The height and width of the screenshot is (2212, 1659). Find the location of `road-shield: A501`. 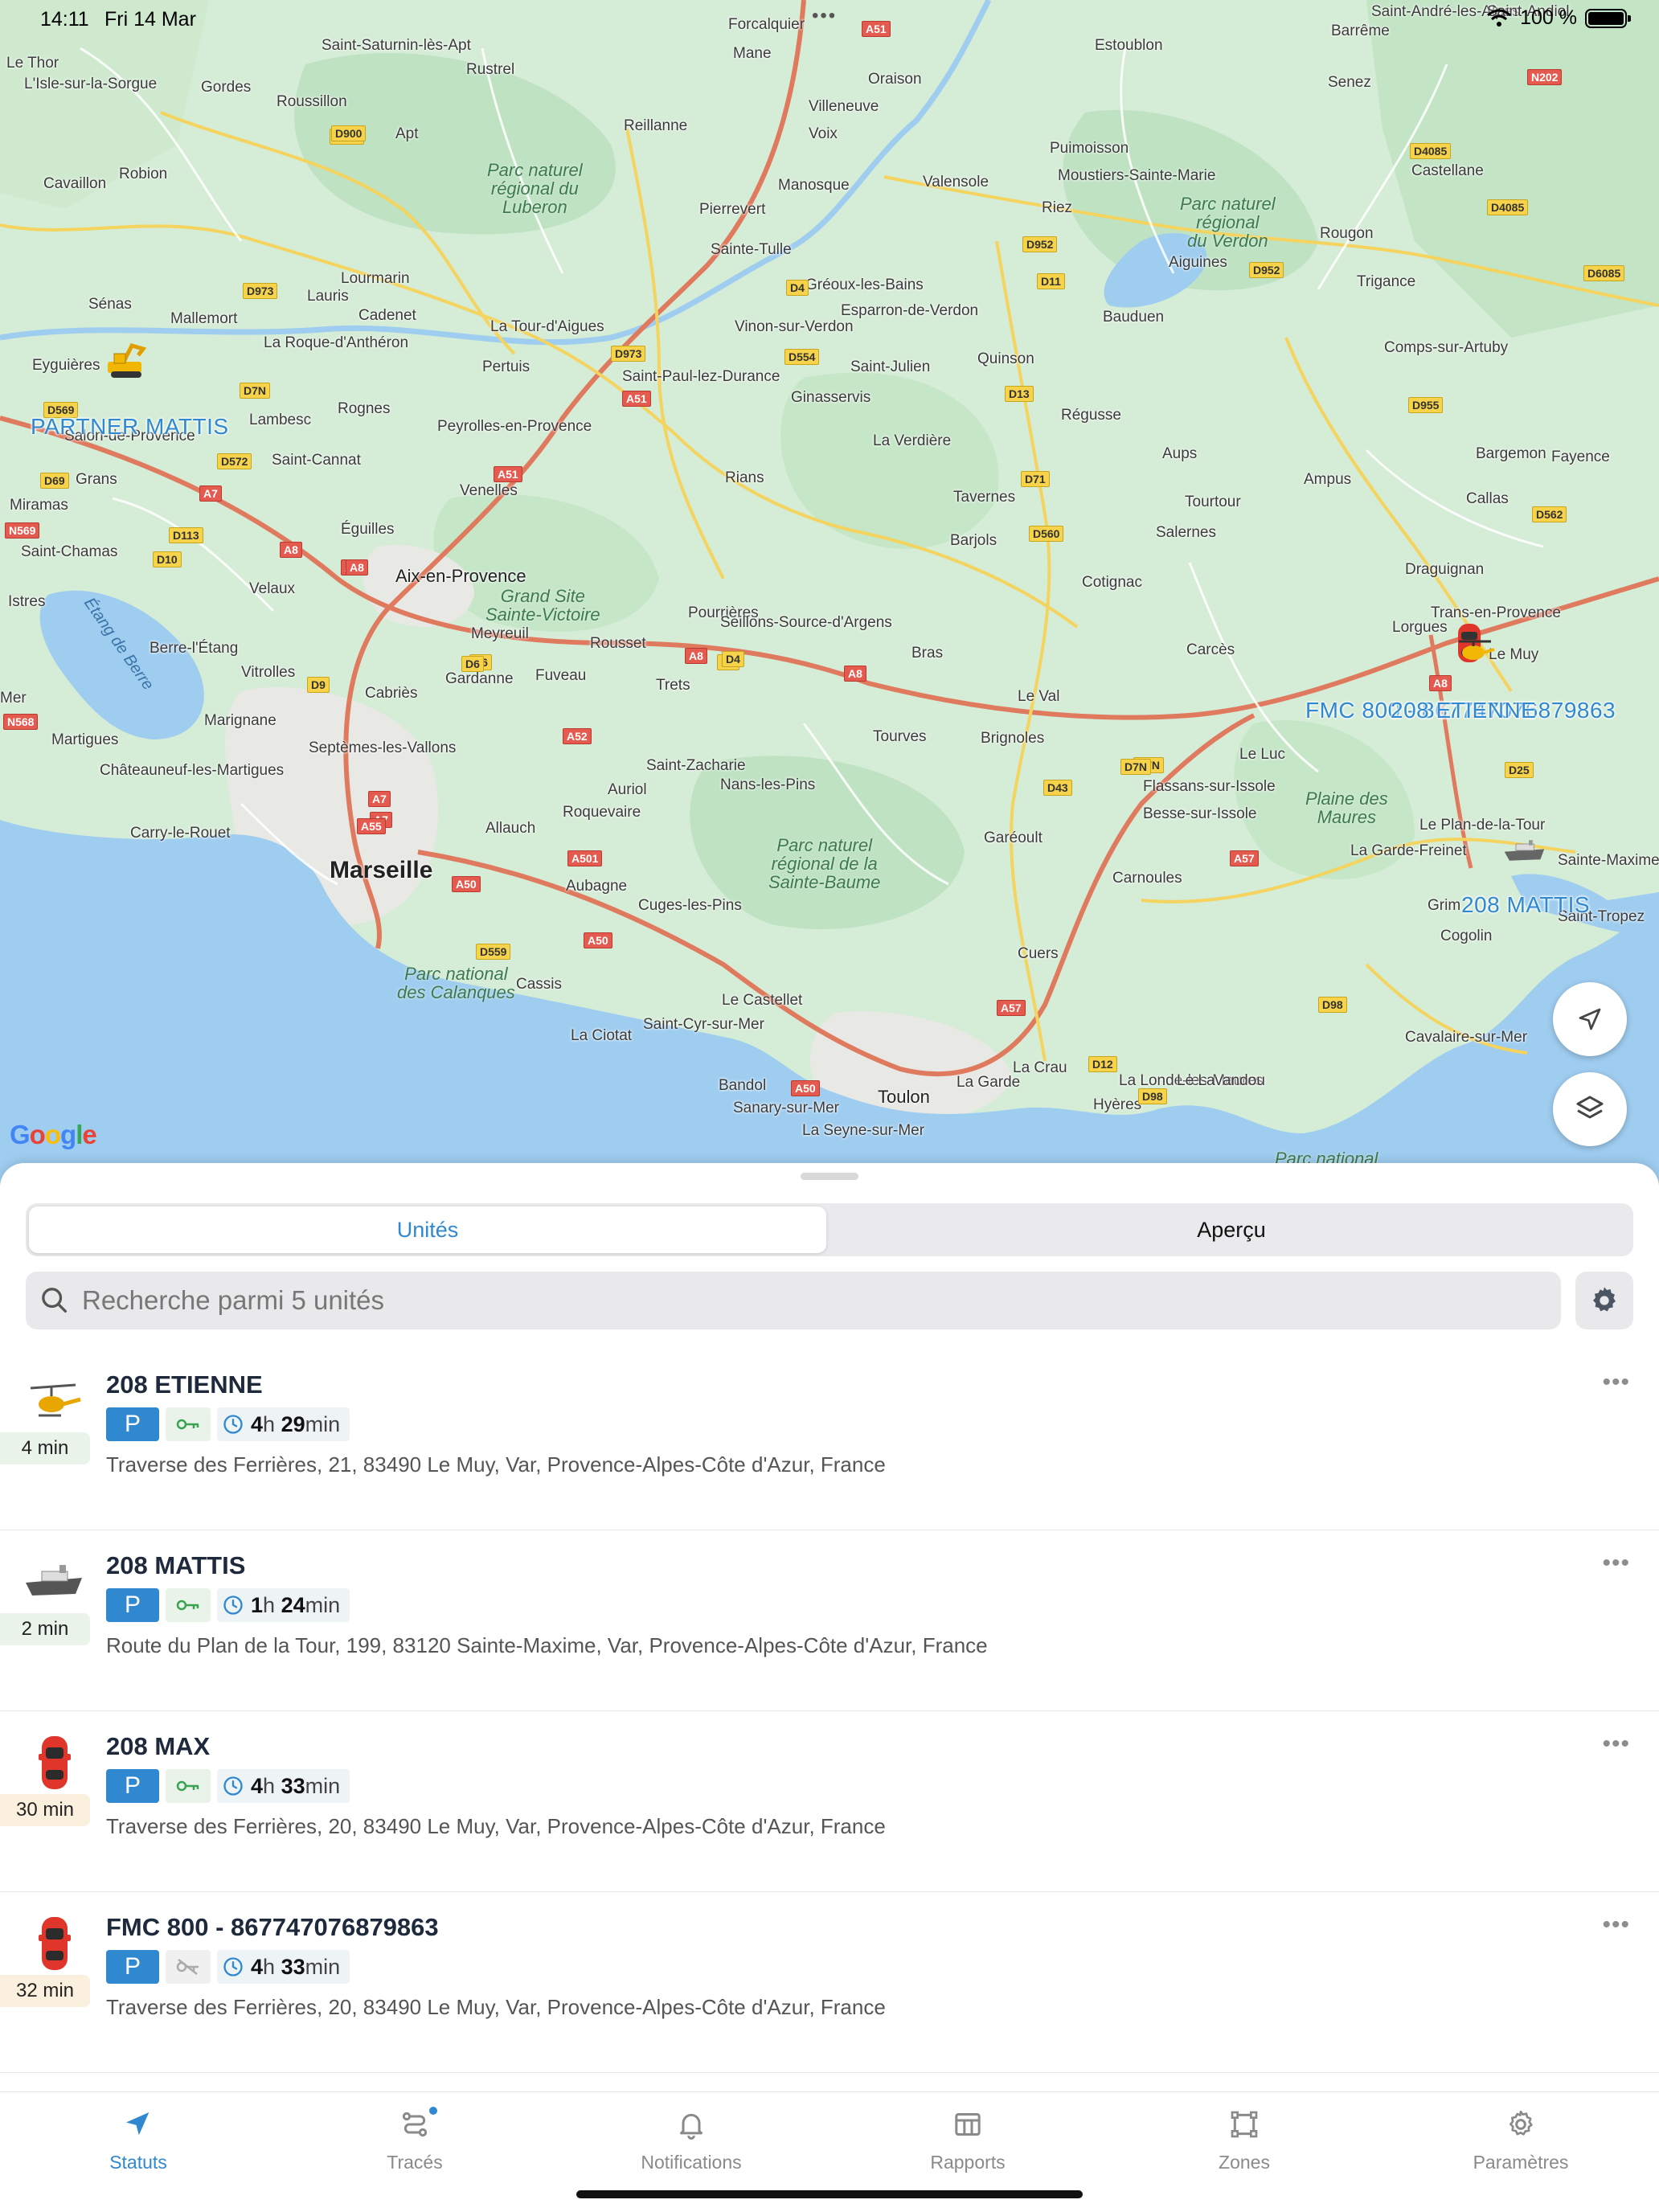

road-shield: A501 is located at coordinates (585, 858).